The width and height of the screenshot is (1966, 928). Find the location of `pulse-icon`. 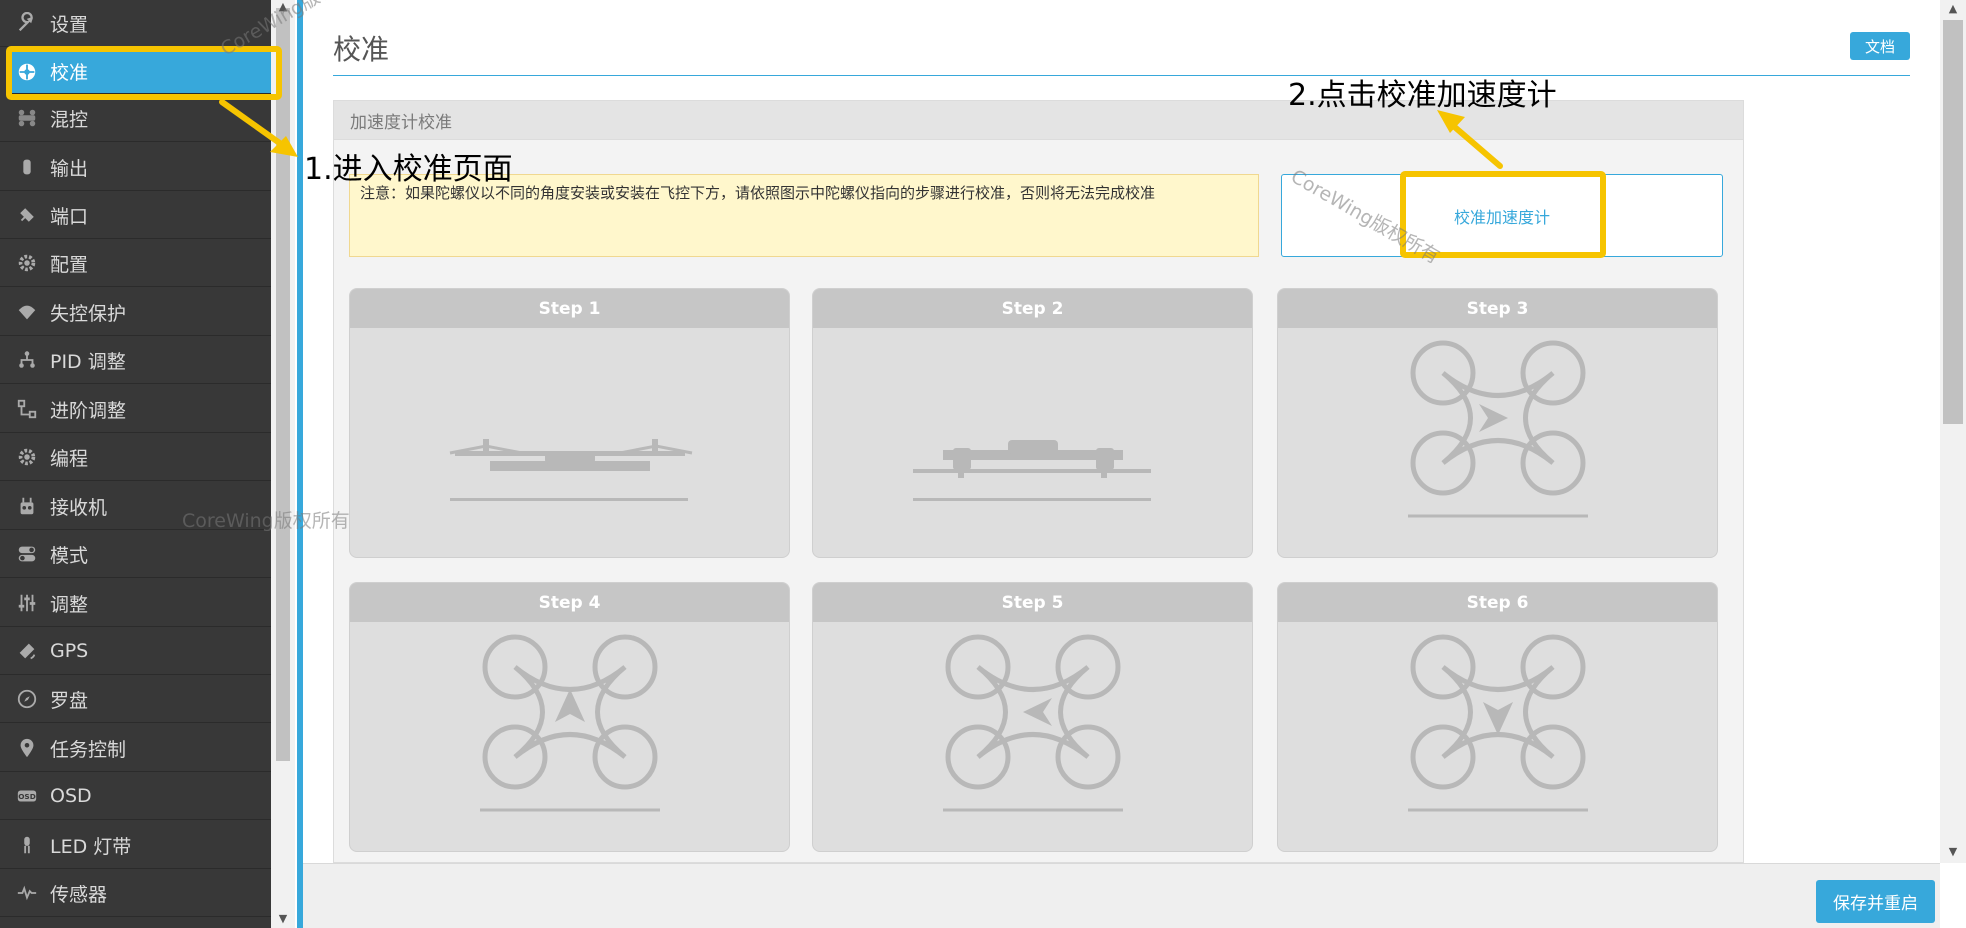

pulse-icon is located at coordinates (27, 893).